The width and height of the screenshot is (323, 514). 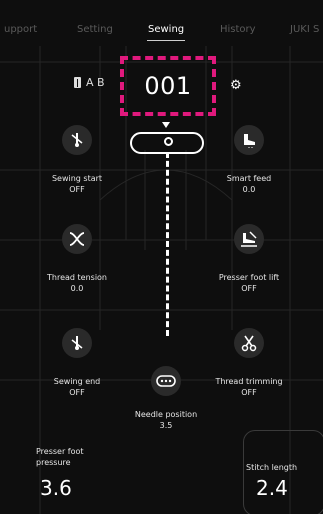 I want to click on top-tabs: upport Setting Sewing History JUKI S, so click(x=161, y=22).